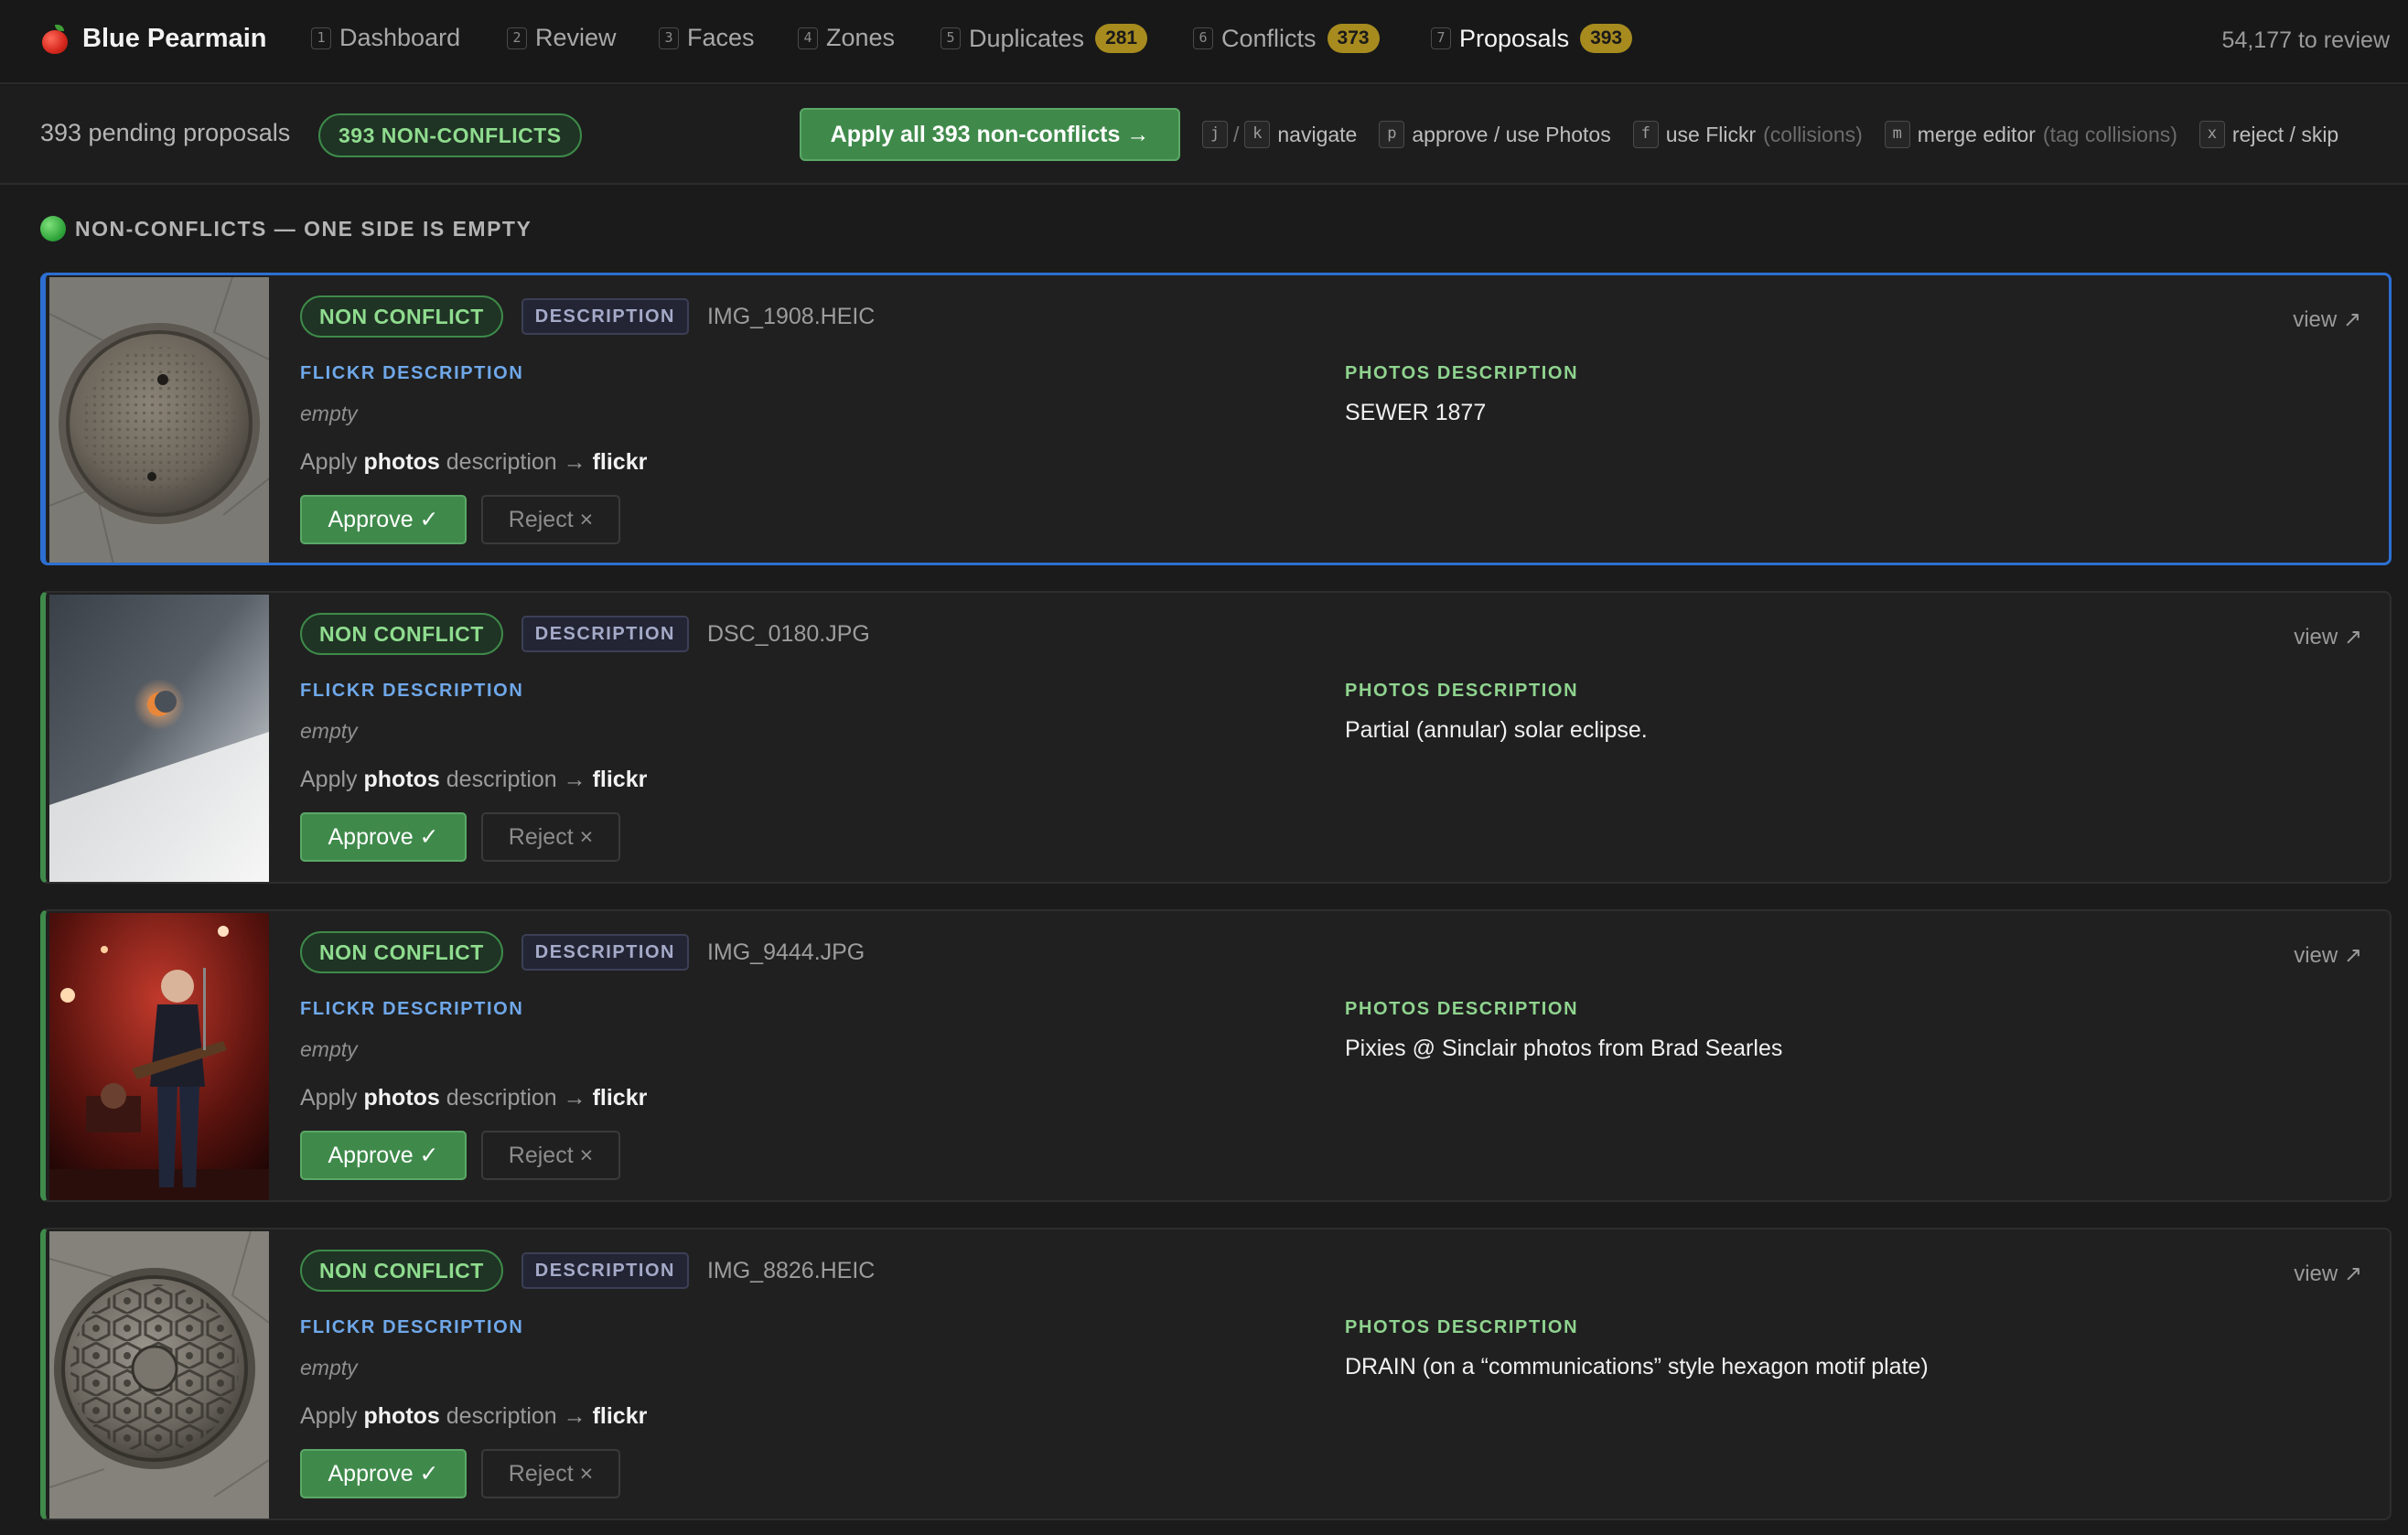 This screenshot has width=2408, height=1535. I want to click on shortcut-approve: p approve / use Photos, so click(1495, 134).